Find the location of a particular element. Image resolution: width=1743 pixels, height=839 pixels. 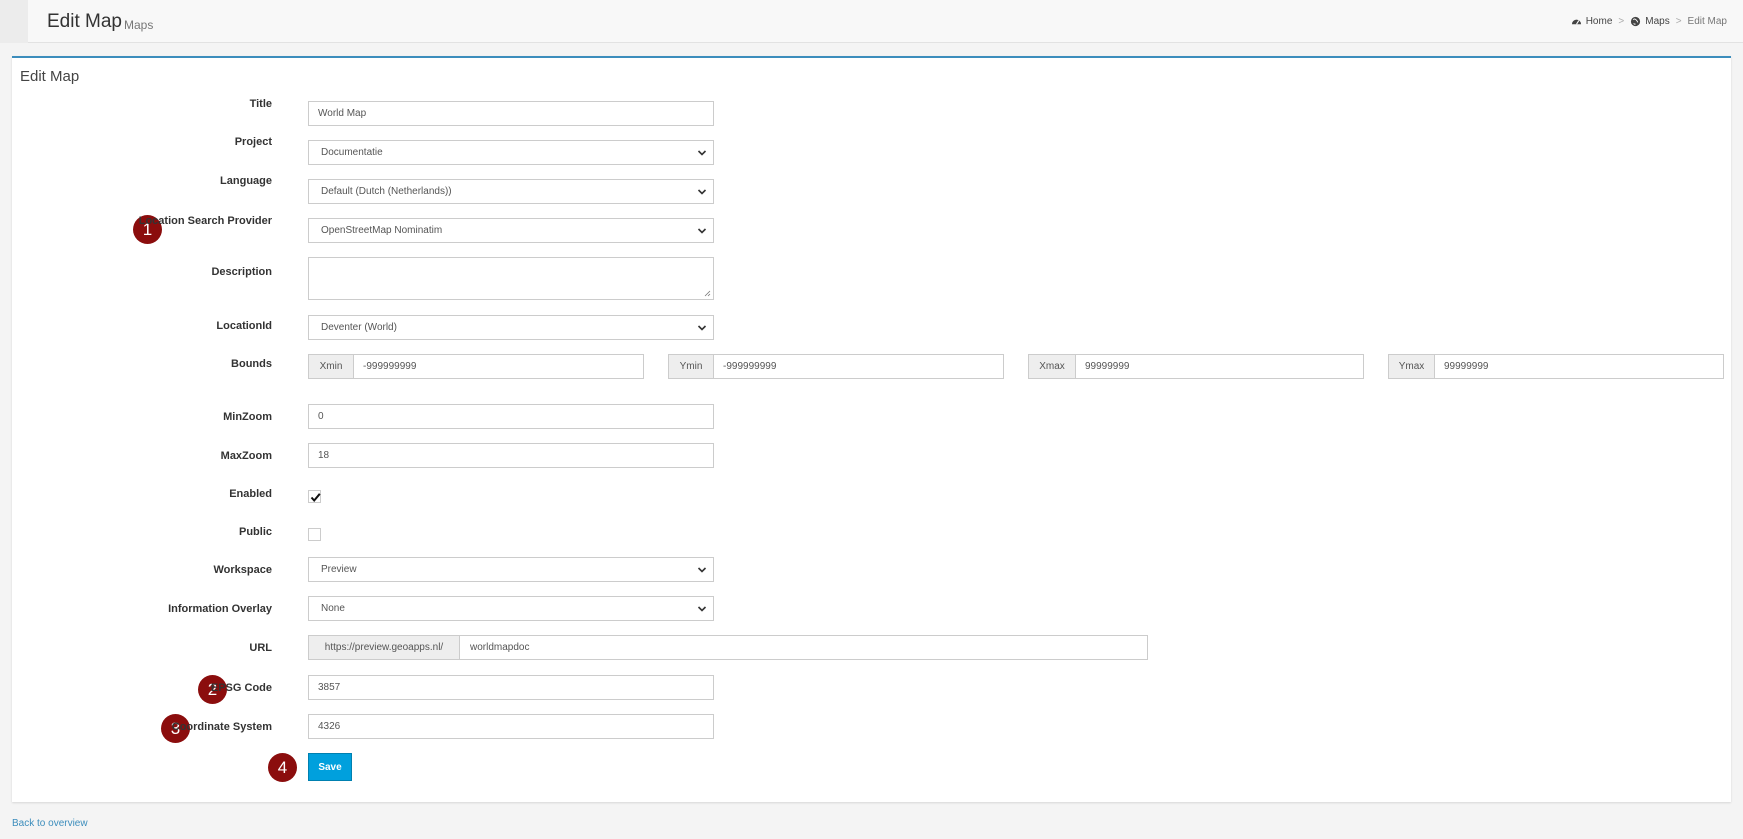

bounds-xmax-group: Xmax 99999999 is located at coordinates (1196, 366).